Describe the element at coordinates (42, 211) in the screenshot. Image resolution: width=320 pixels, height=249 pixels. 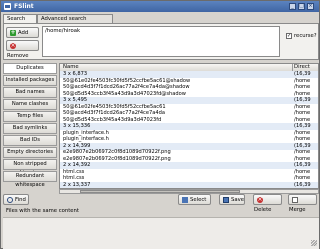
I see `status-bar: Files with the same content` at that location.